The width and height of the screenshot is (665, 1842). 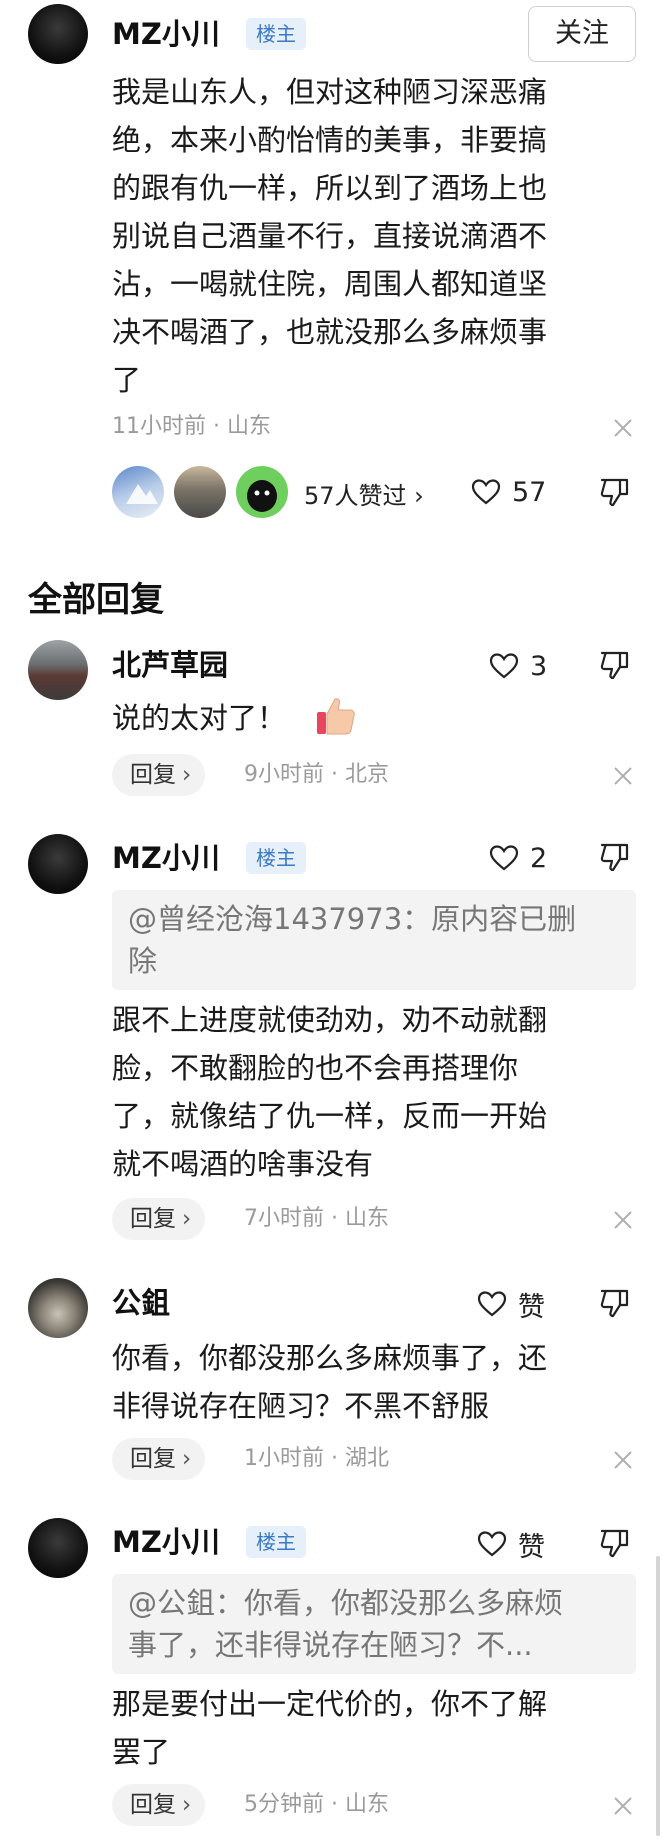 I want to click on like-count: 57, so click(x=529, y=492).